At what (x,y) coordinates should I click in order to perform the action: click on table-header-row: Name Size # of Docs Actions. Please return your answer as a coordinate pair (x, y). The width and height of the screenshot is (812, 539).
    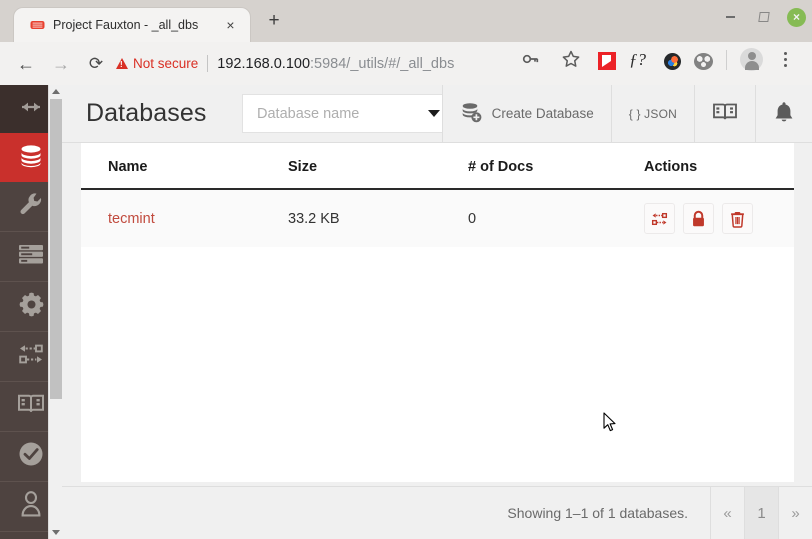
    Looking at the image, I should click on (437, 166).